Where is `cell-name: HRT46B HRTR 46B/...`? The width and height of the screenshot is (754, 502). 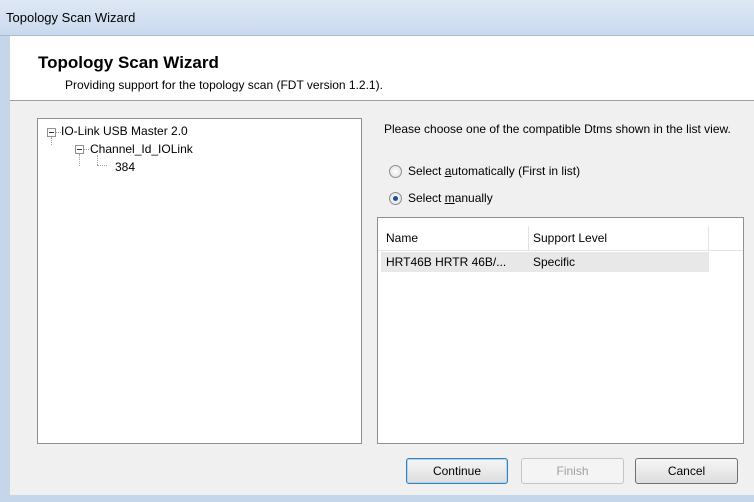
cell-name: HRT46B HRTR 46B/... is located at coordinates (446, 262).